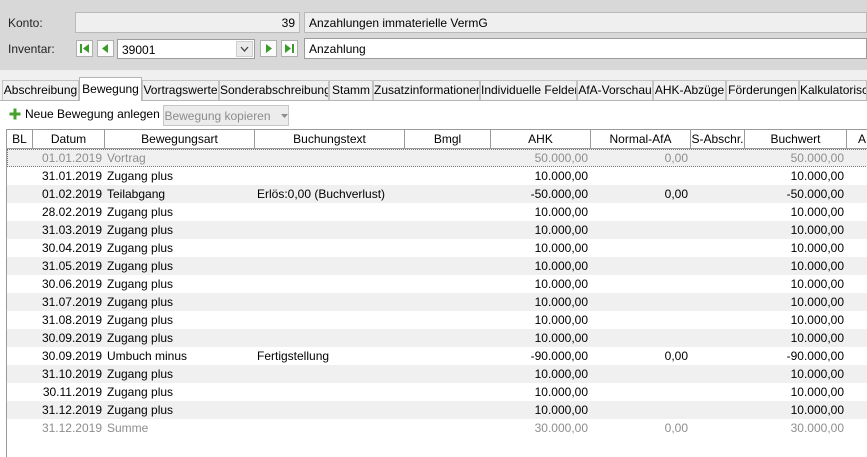  I want to click on tab-sonderabschreibung: Sonderabschreibung, so click(274, 90).